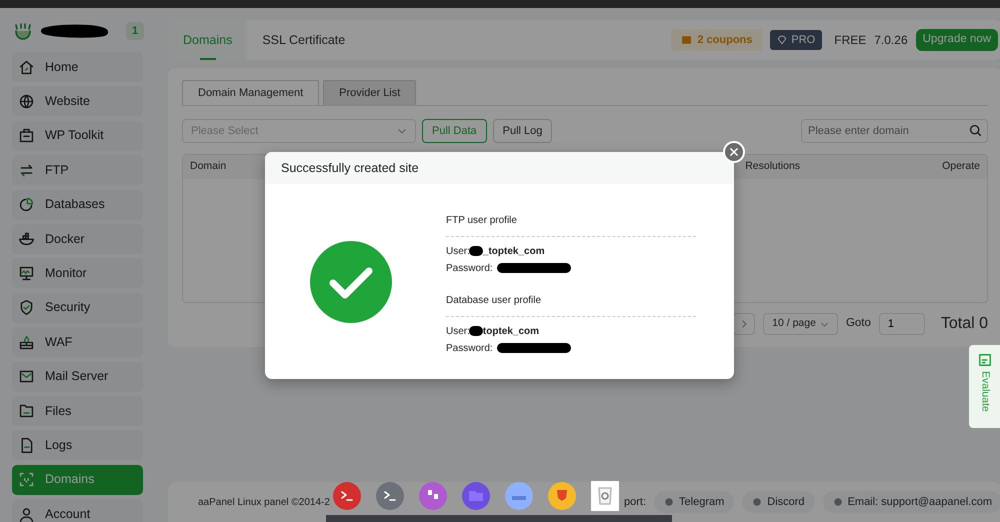 Image resolution: width=1000 pixels, height=522 pixels. Describe the element at coordinates (26, 135) in the screenshot. I see `toolbox-icon` at that location.